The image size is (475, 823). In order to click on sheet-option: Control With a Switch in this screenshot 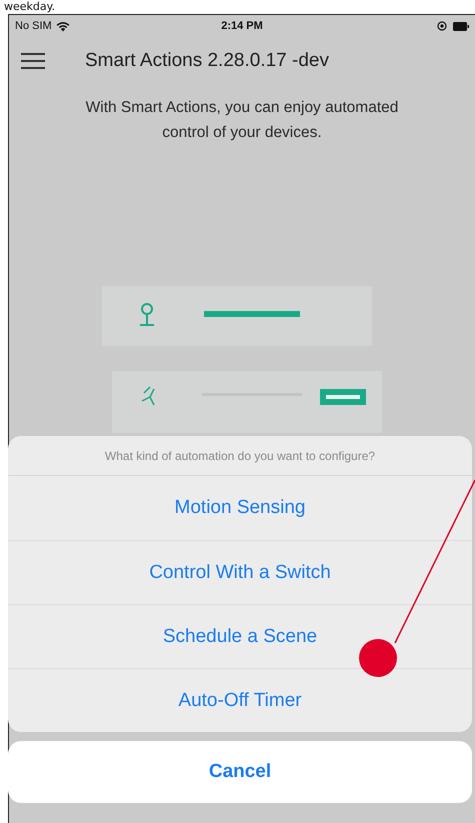, I will do `click(240, 572)`.